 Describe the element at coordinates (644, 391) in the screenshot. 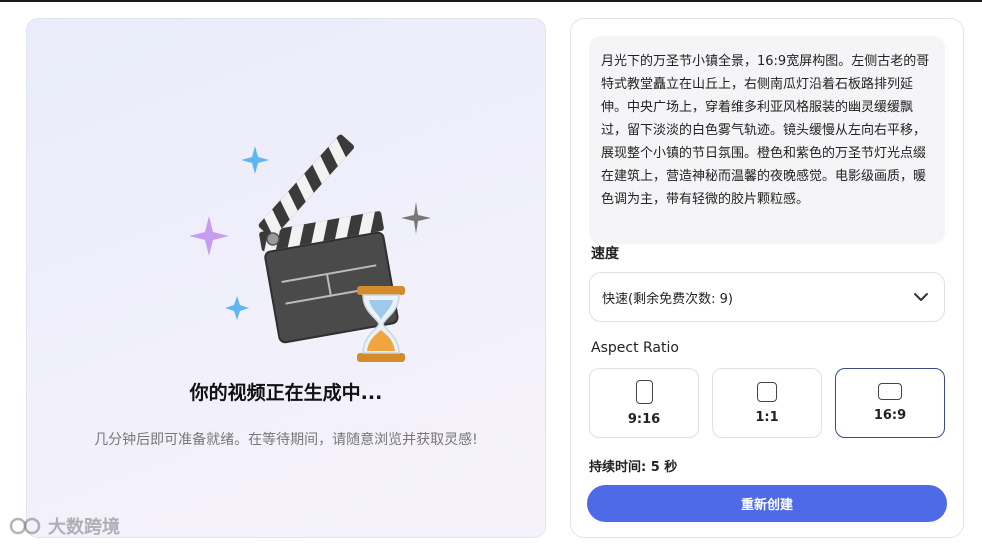

I see `portrait-ratio-icon` at that location.